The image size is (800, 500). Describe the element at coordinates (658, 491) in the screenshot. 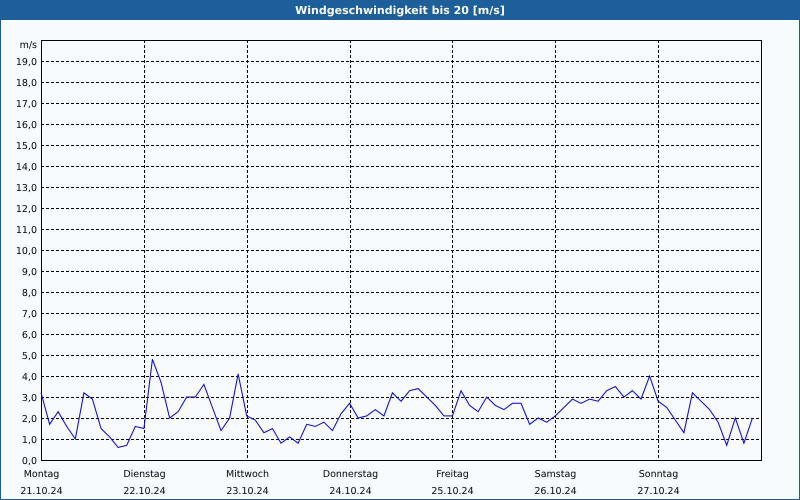

I see `date-label: 27.10.24` at that location.